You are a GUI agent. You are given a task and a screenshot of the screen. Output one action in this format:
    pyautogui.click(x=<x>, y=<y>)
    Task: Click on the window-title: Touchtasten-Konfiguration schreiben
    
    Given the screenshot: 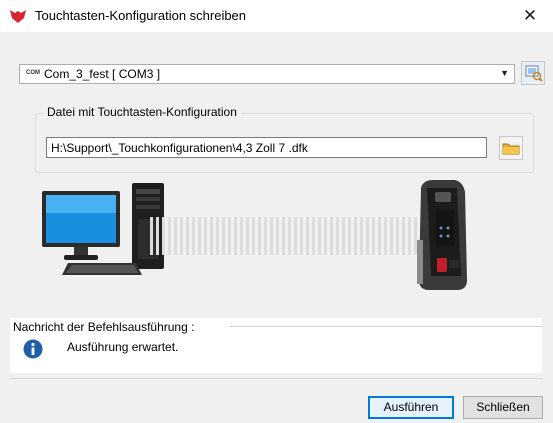 What is the action you would take?
    pyautogui.click(x=141, y=15)
    